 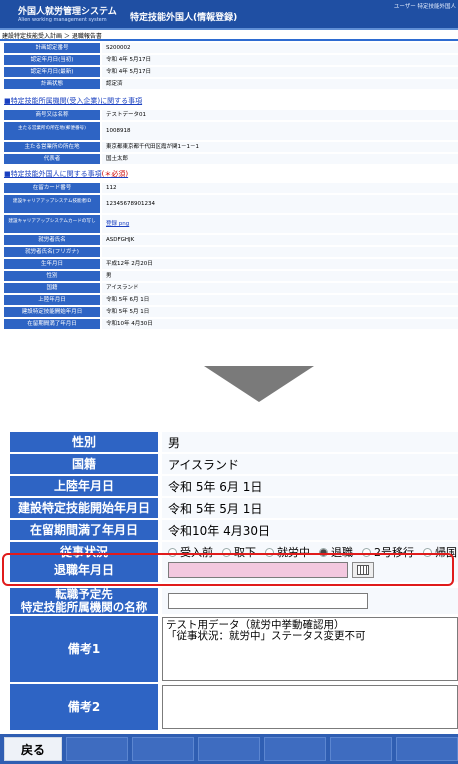 What do you see at coordinates (231, 300) in the screenshot?
I see `summary-row: 上陸年月日 令和 5年 6月 1日` at bounding box center [231, 300].